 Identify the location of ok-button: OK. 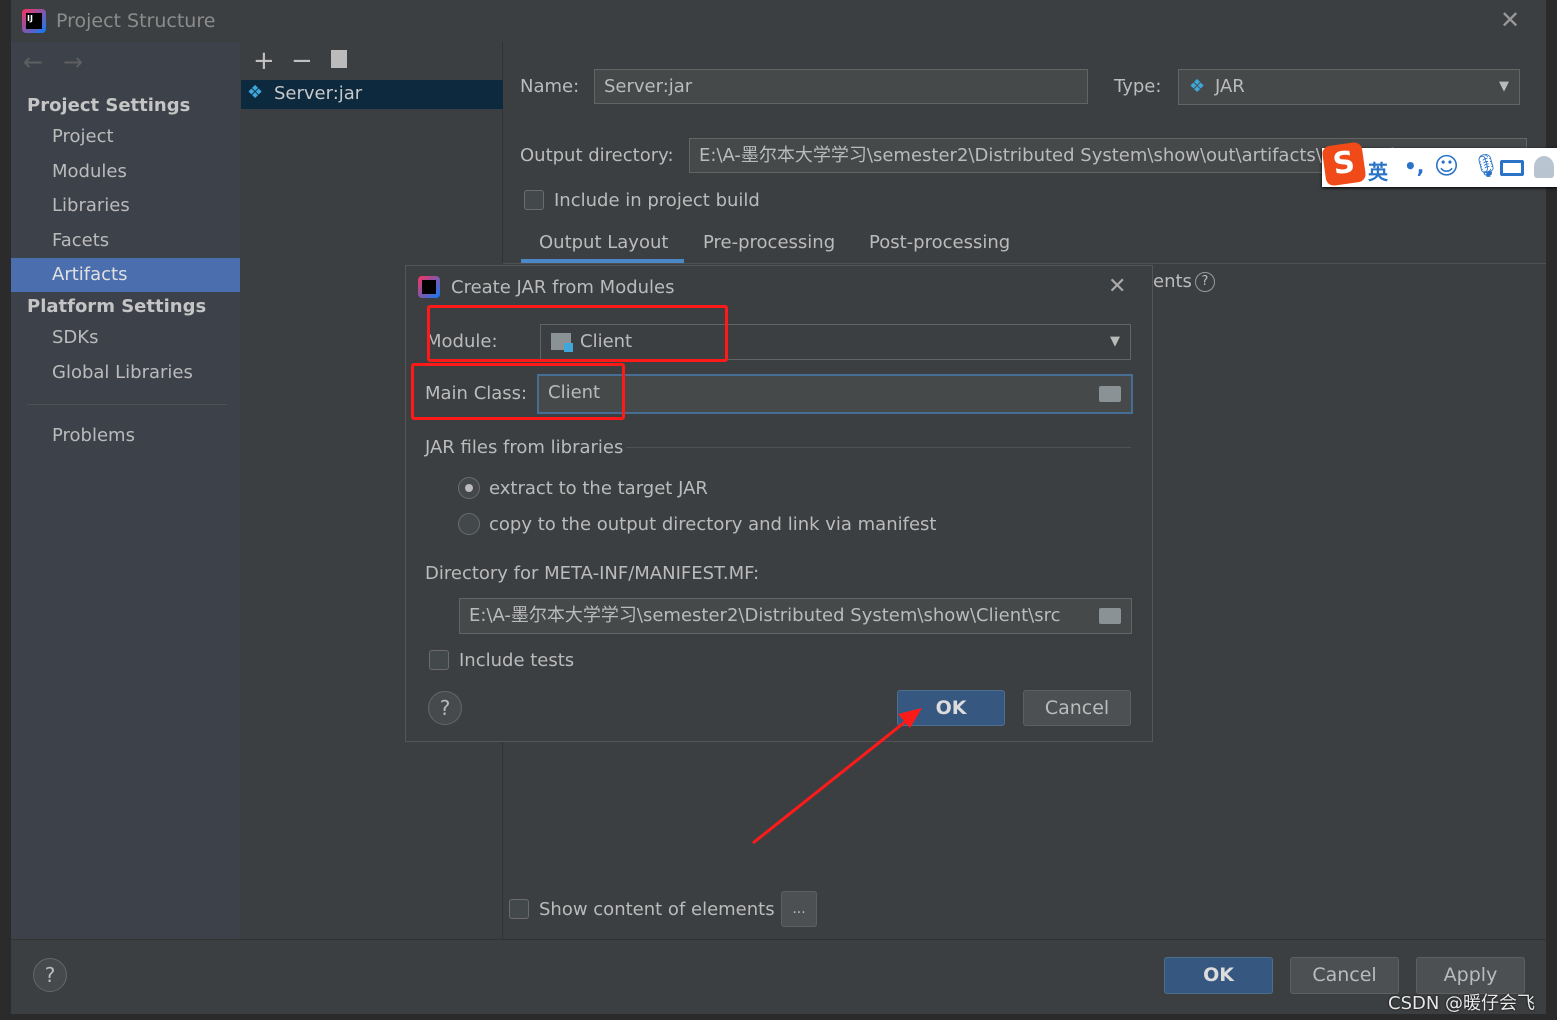
(1218, 975).